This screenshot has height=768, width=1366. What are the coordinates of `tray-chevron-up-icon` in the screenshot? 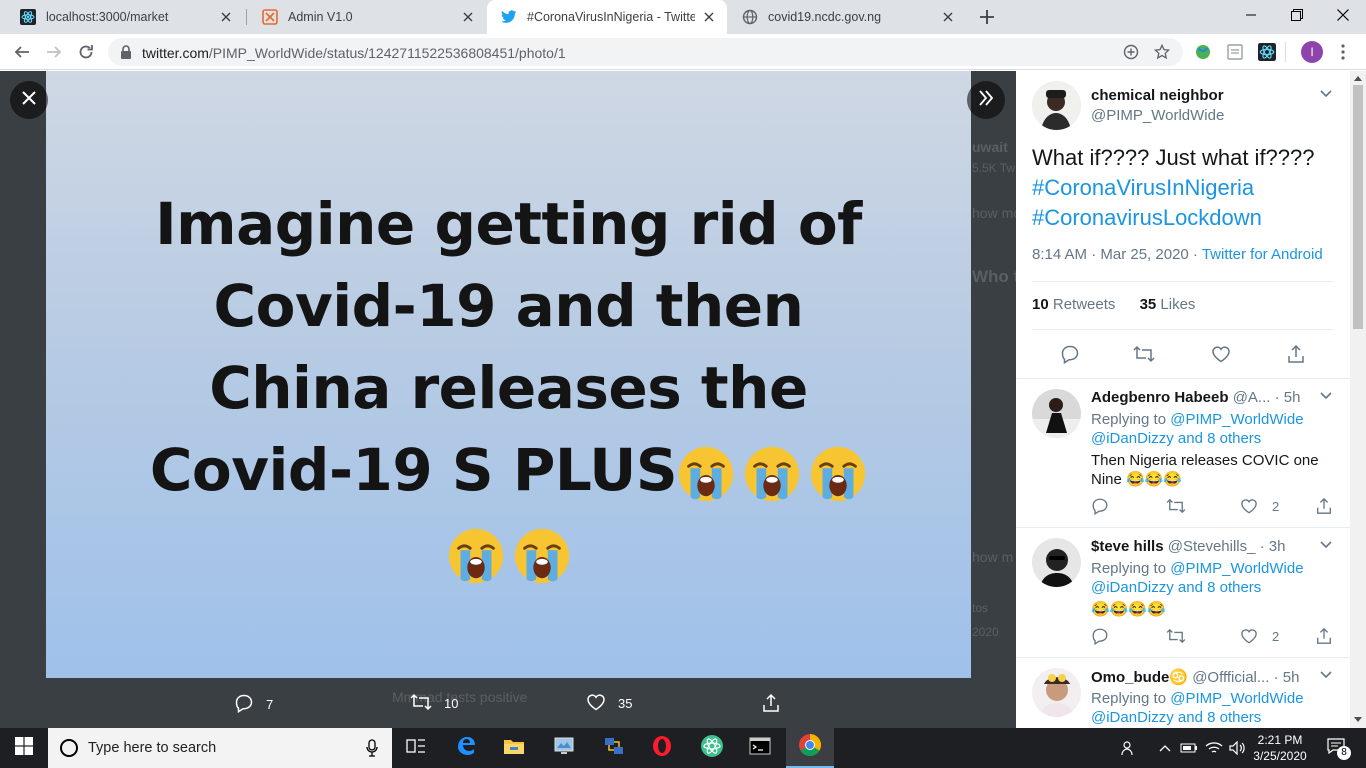 It's located at (1165, 748).